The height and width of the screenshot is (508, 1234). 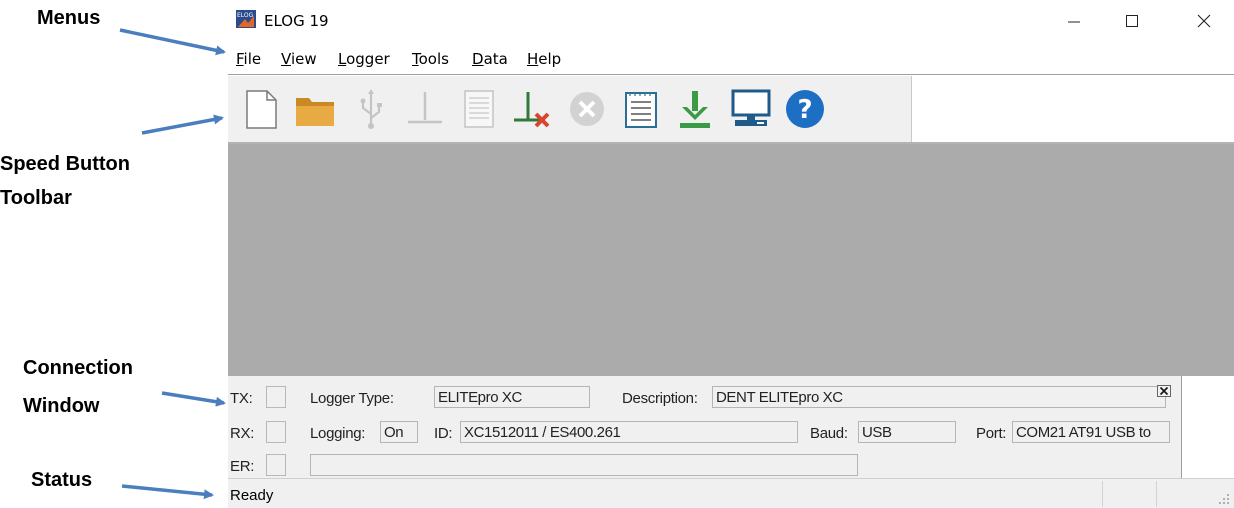 I want to click on annotation-status: Status, so click(x=62, y=480).